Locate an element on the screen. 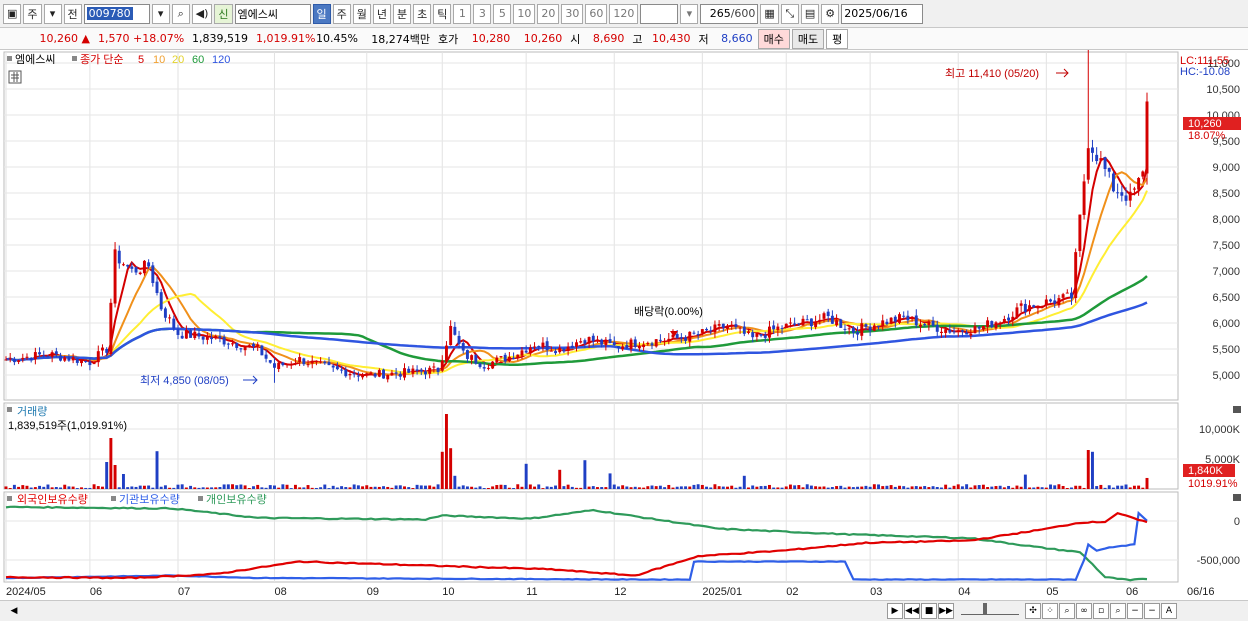 This screenshot has height=621, width=1248. minute-1: 1 is located at coordinates (462, 13).